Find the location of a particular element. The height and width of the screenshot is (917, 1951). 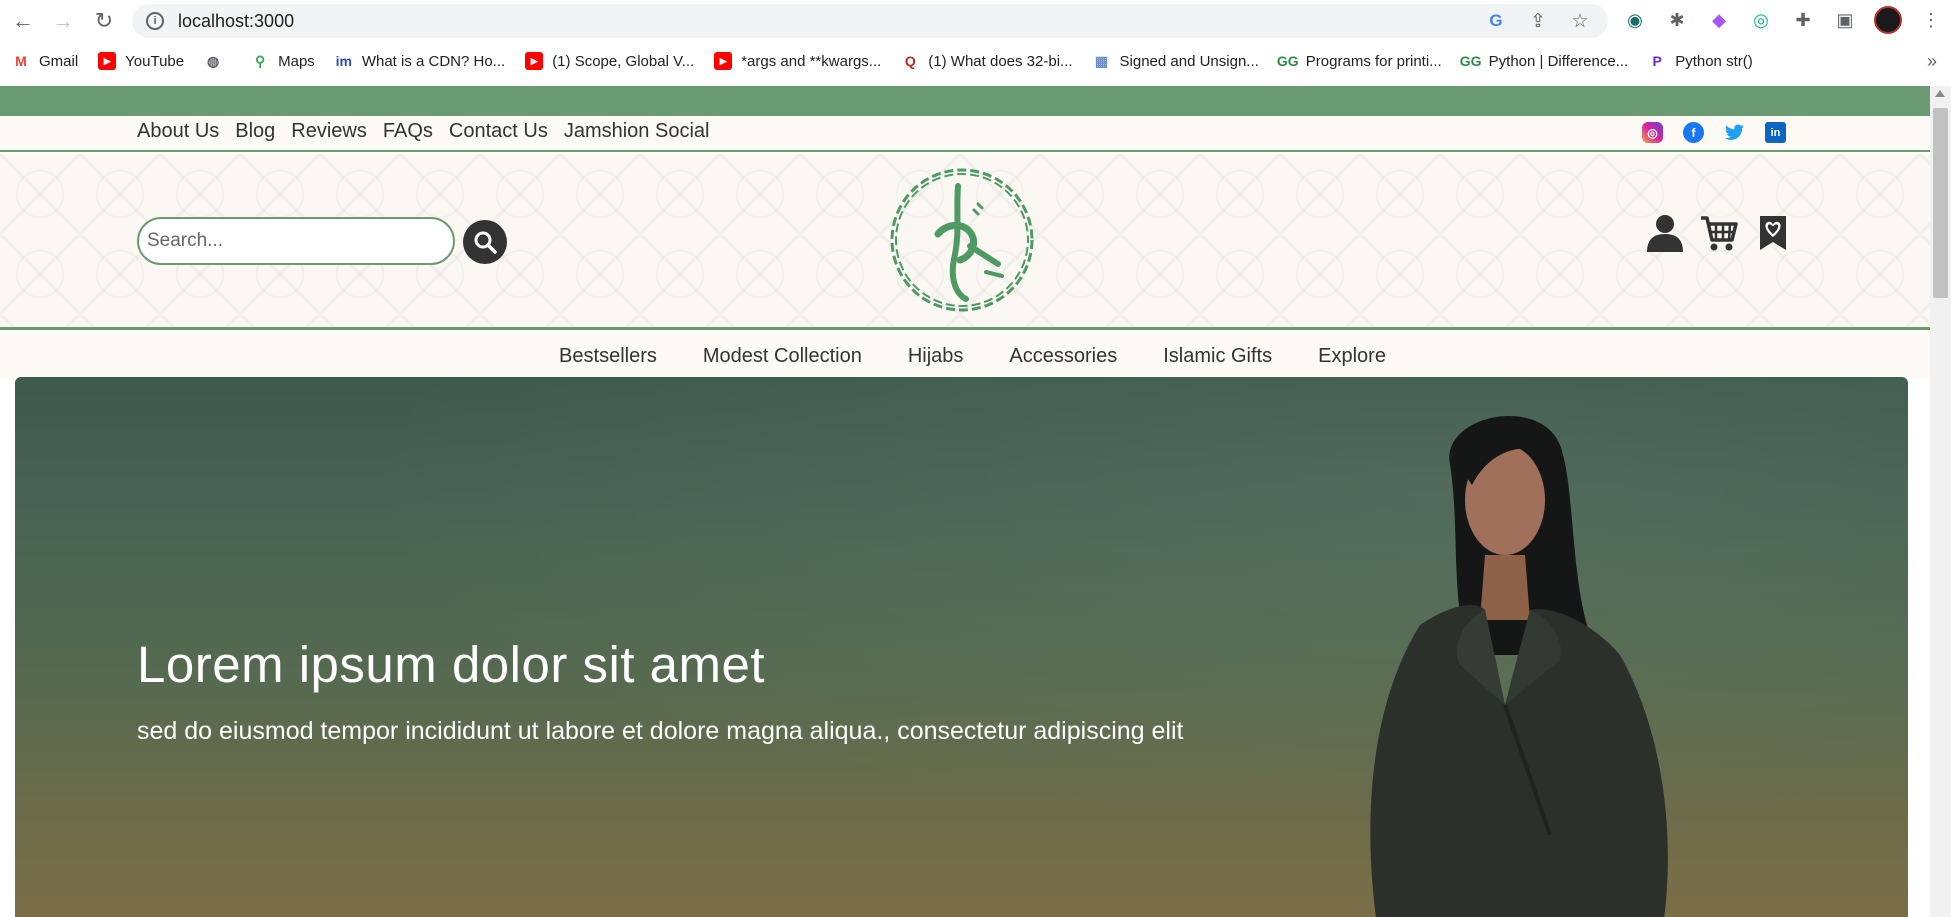

hero-model-image is located at coordinates (1519, 666).